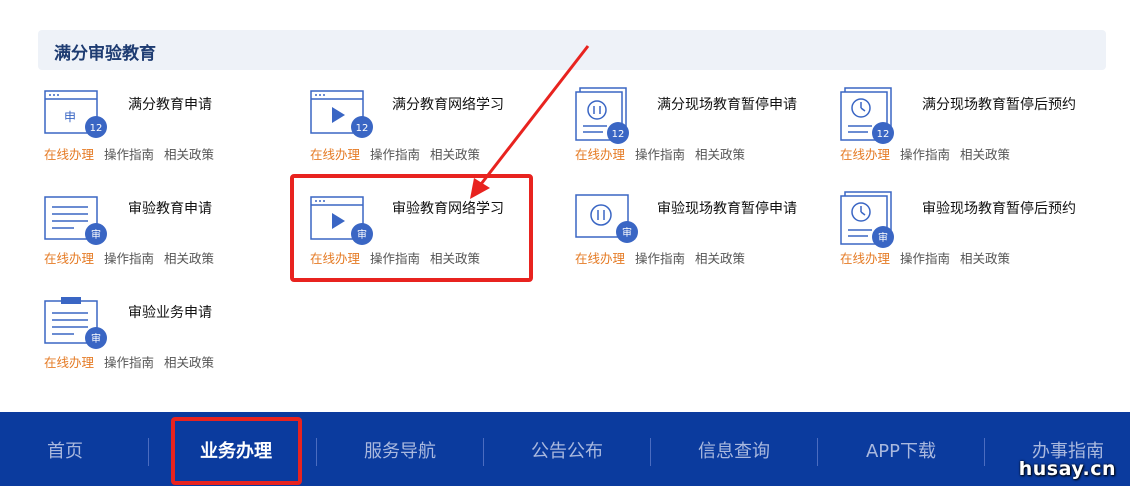  I want to click on pause-doc-icon: 12, so click(608, 116).